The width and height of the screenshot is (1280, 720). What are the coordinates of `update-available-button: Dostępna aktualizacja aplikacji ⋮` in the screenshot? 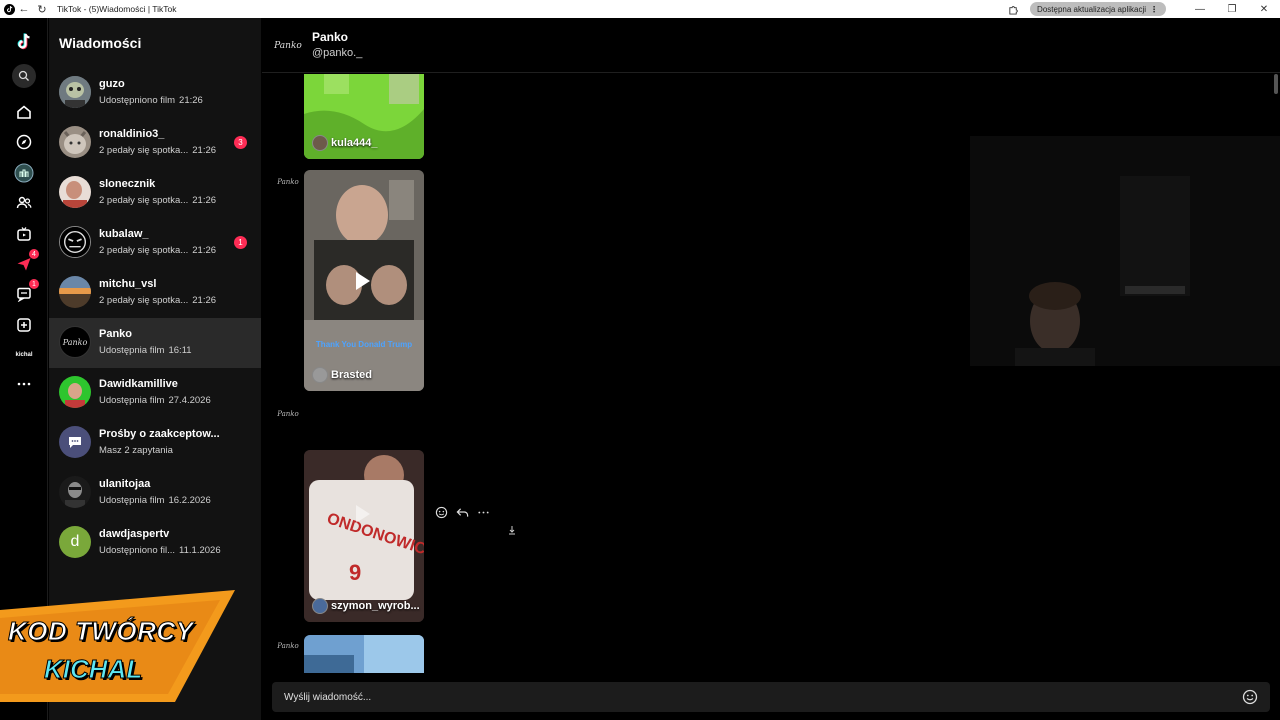 It's located at (1098, 9).